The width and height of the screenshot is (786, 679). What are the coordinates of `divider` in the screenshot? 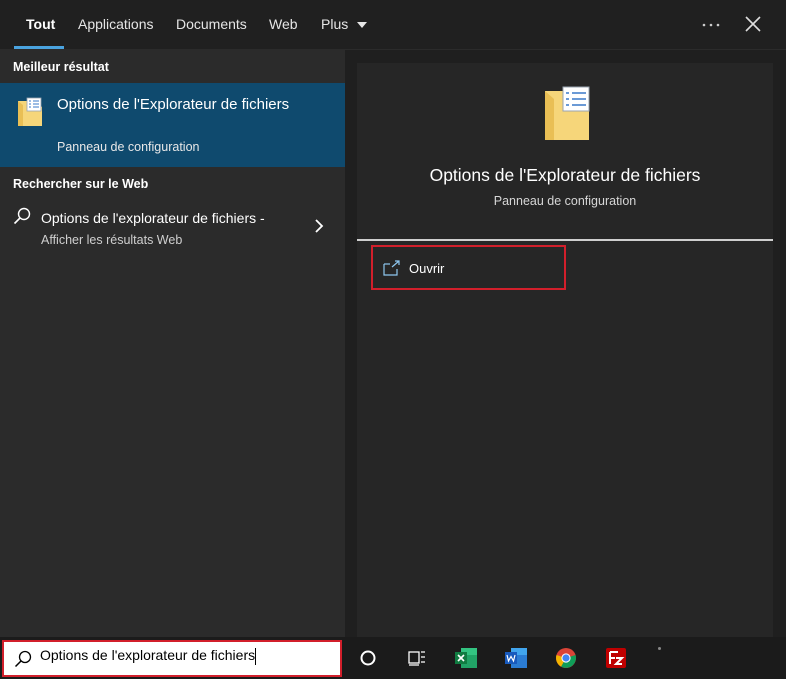 It's located at (565, 240).